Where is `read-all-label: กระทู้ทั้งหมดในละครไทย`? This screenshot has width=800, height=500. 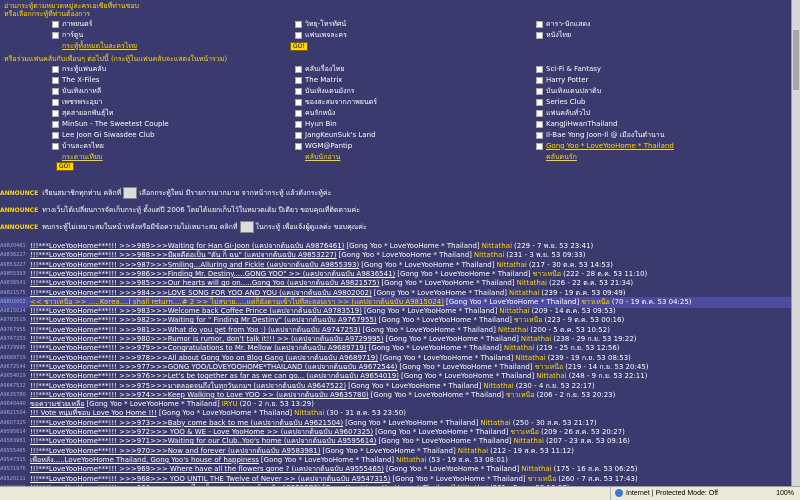
read-all-label: กระทู้ทั้งหมดในละครไทย is located at coordinates (99, 46).